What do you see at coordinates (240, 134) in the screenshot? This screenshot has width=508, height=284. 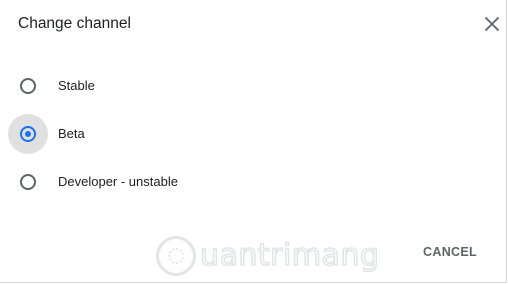 I see `radio-option-beta: Beta` at bounding box center [240, 134].